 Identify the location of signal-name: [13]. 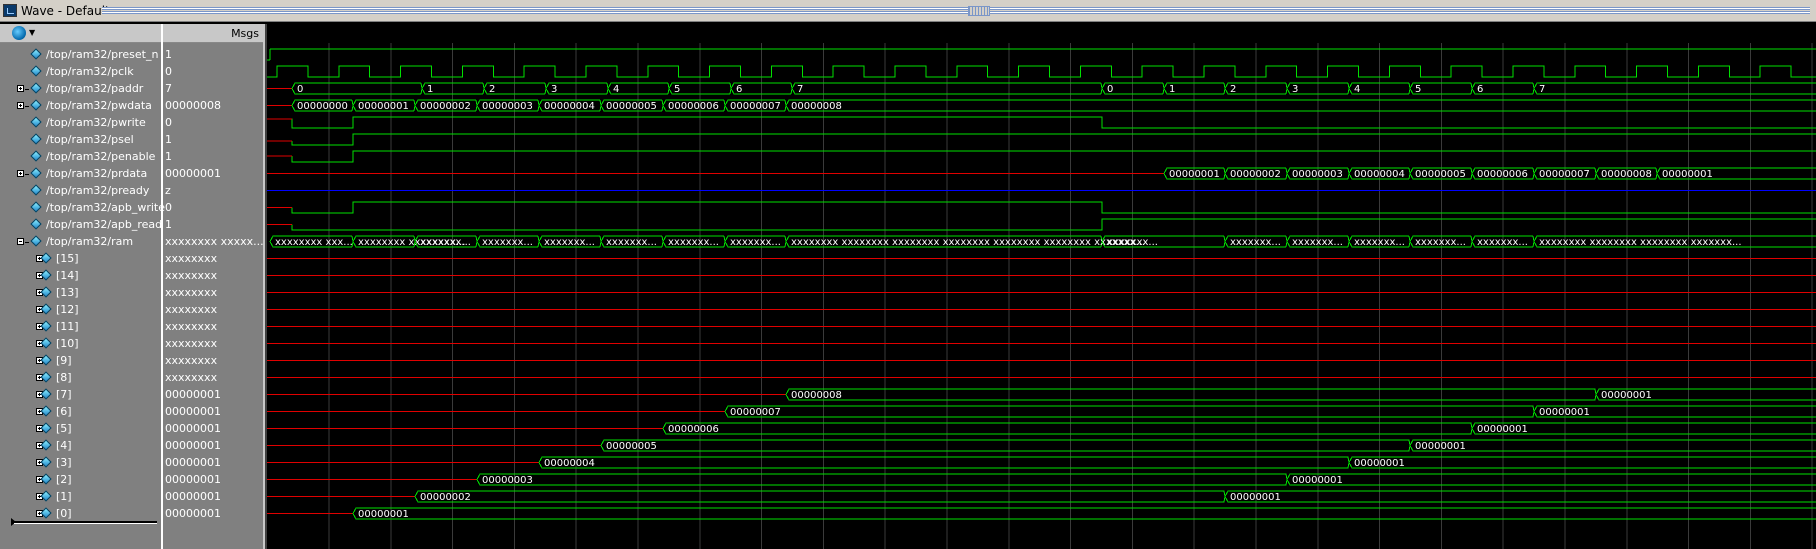
(67, 292).